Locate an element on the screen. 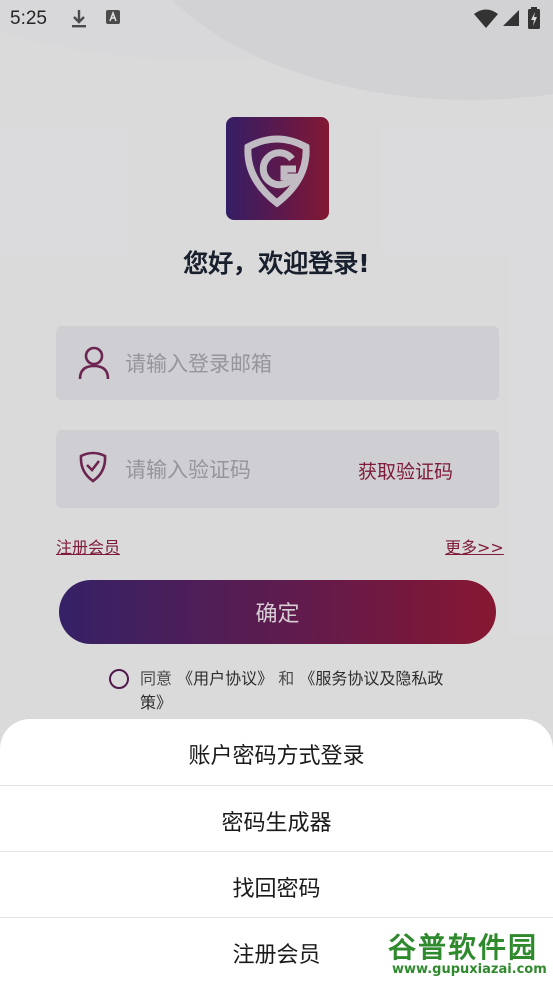 This screenshot has width=553, height=984. sheet-option-recover-password: 找回密码 is located at coordinates (276, 887).